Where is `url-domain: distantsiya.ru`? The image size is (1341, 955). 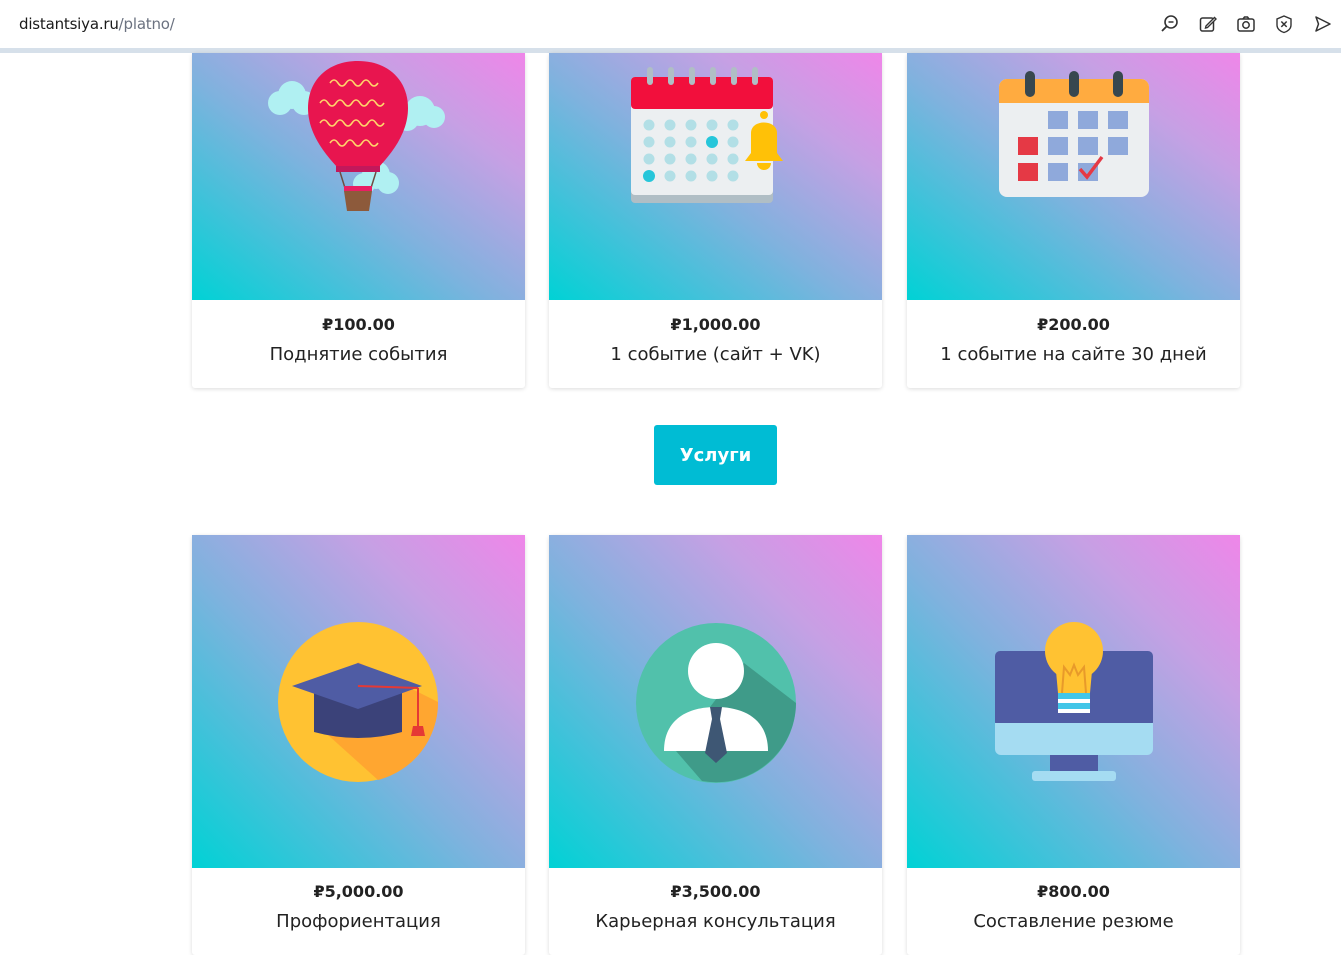 url-domain: distantsiya.ru is located at coordinates (69, 24).